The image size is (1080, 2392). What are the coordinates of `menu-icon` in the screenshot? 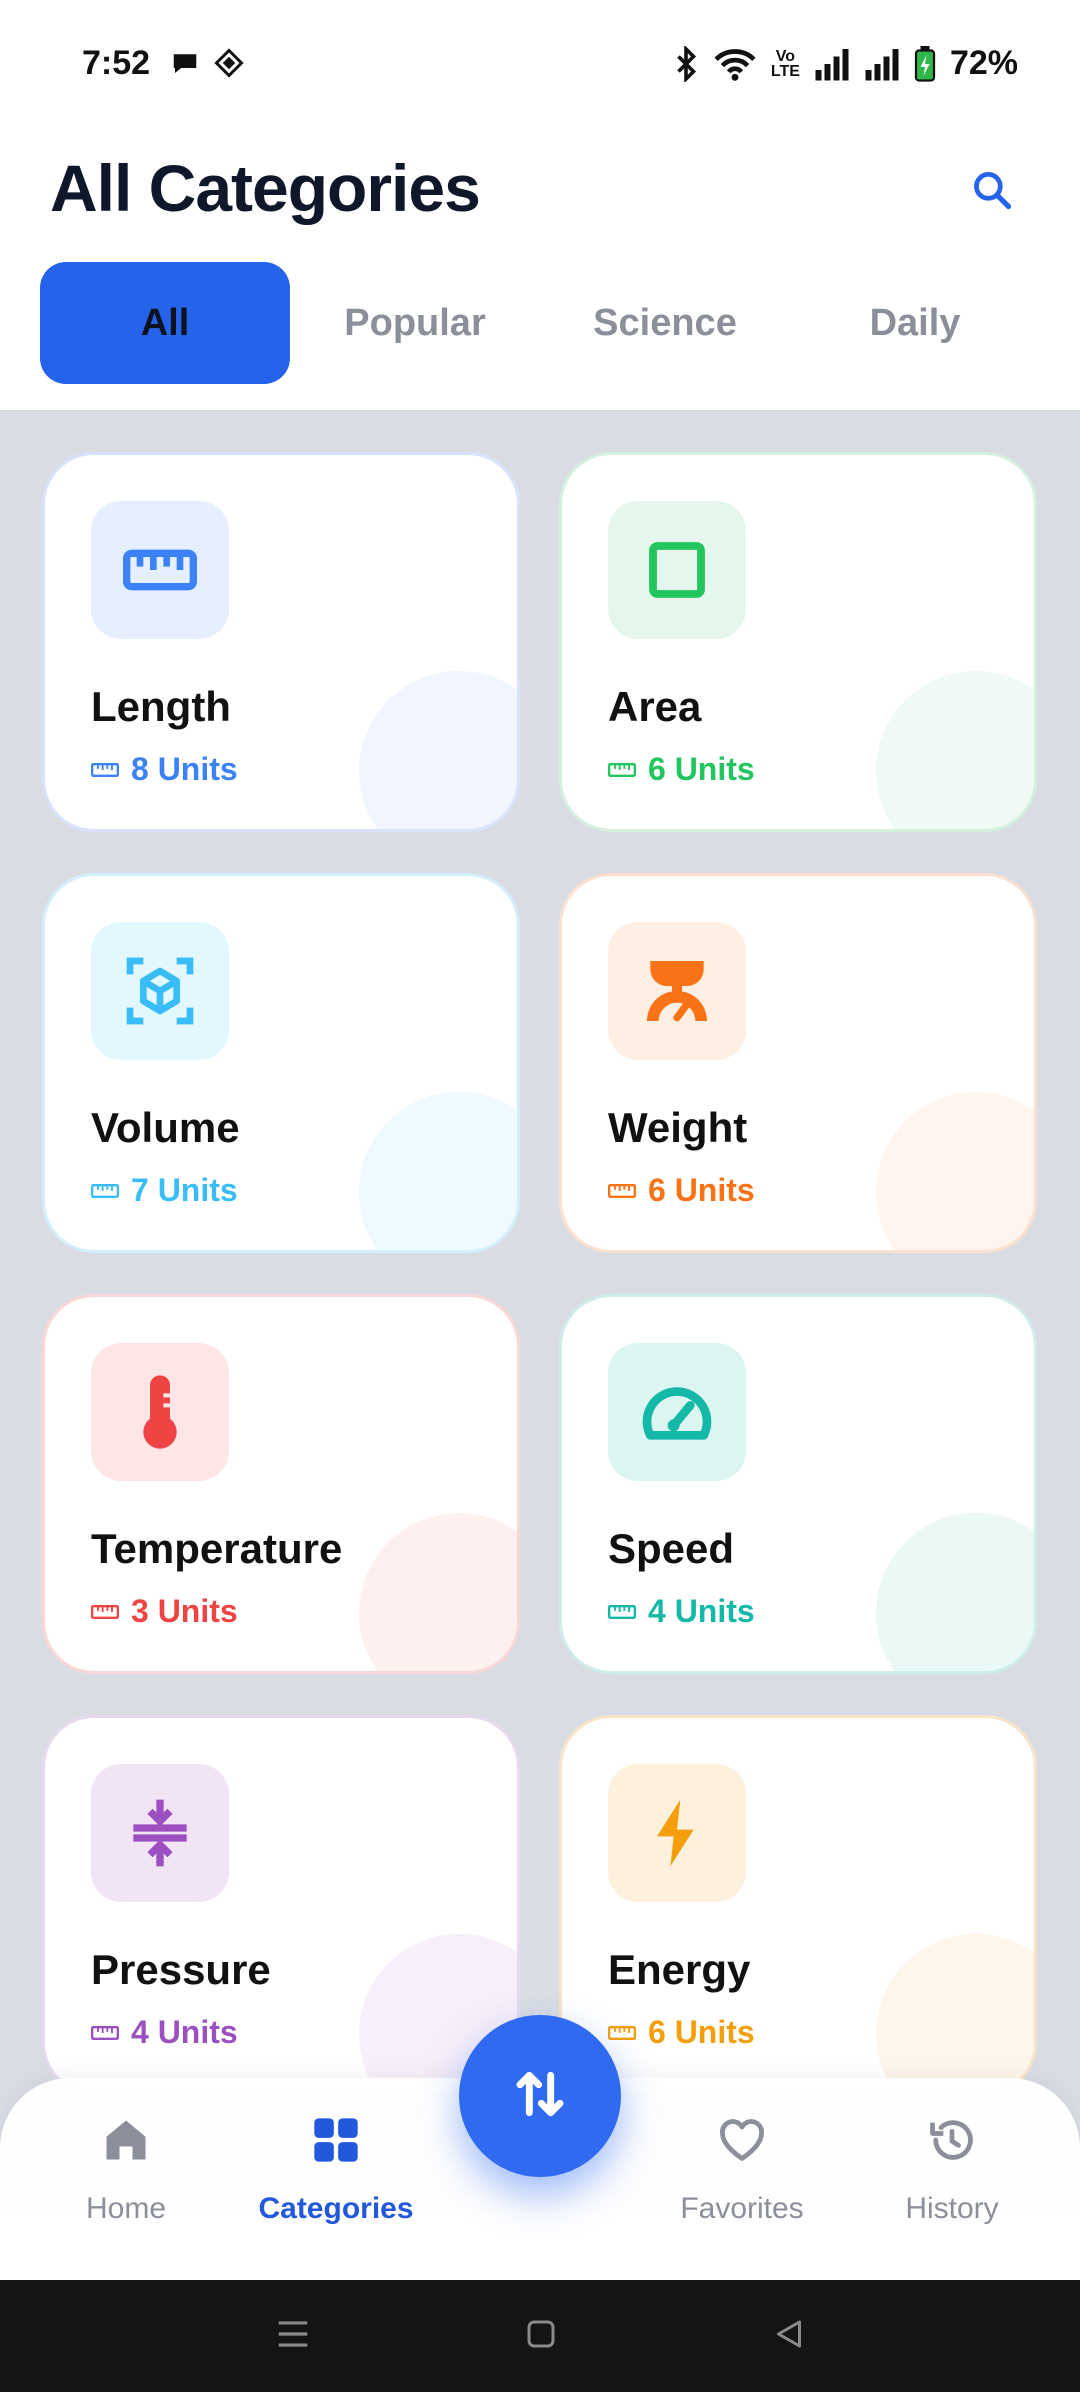 It's located at (293, 2336).